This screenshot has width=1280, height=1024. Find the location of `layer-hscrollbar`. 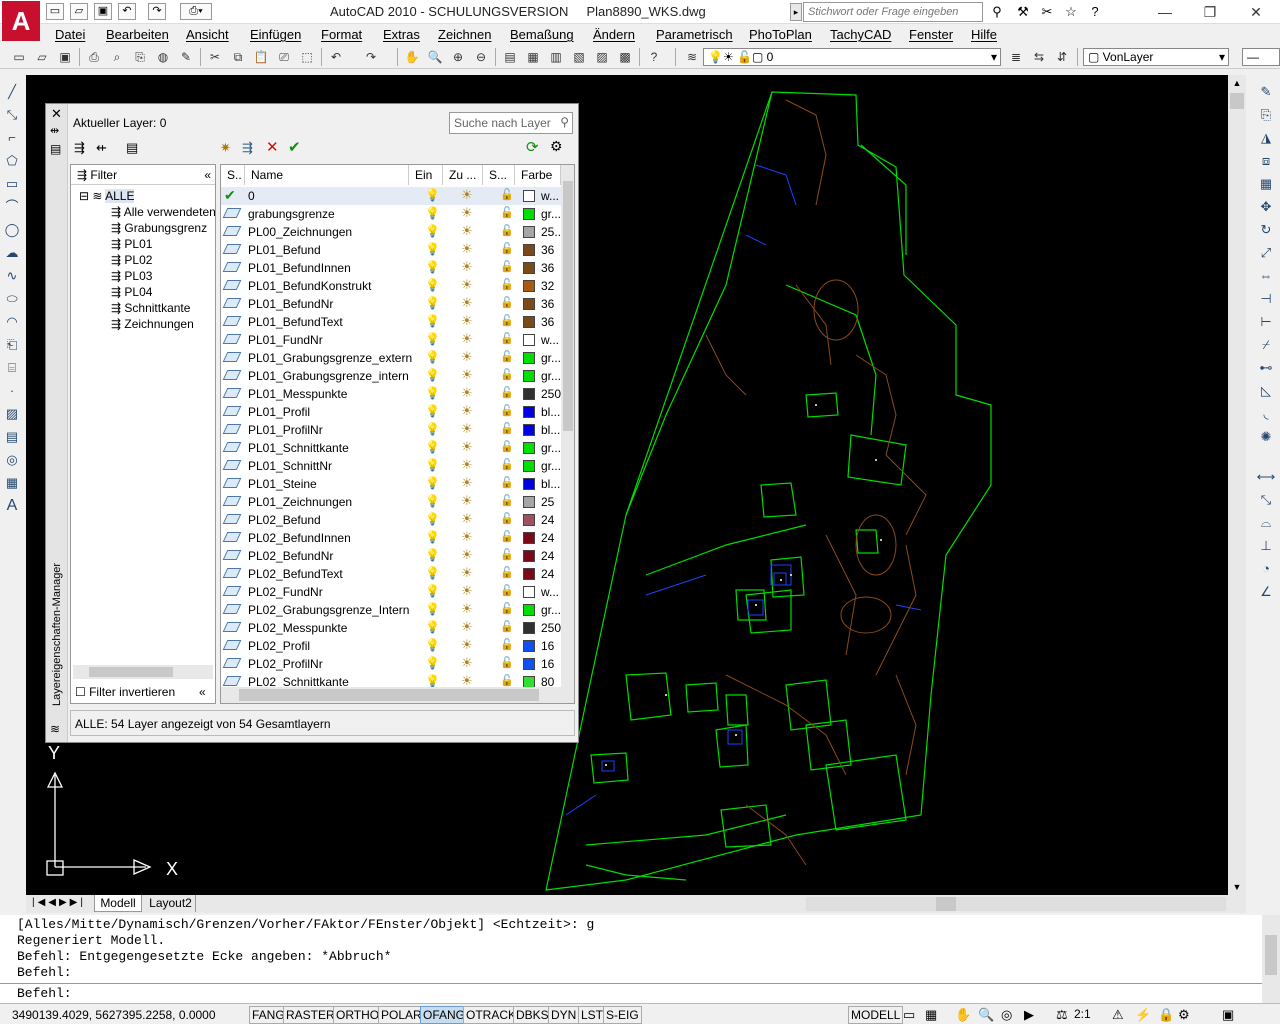

layer-hscrollbar is located at coordinates (397, 695).